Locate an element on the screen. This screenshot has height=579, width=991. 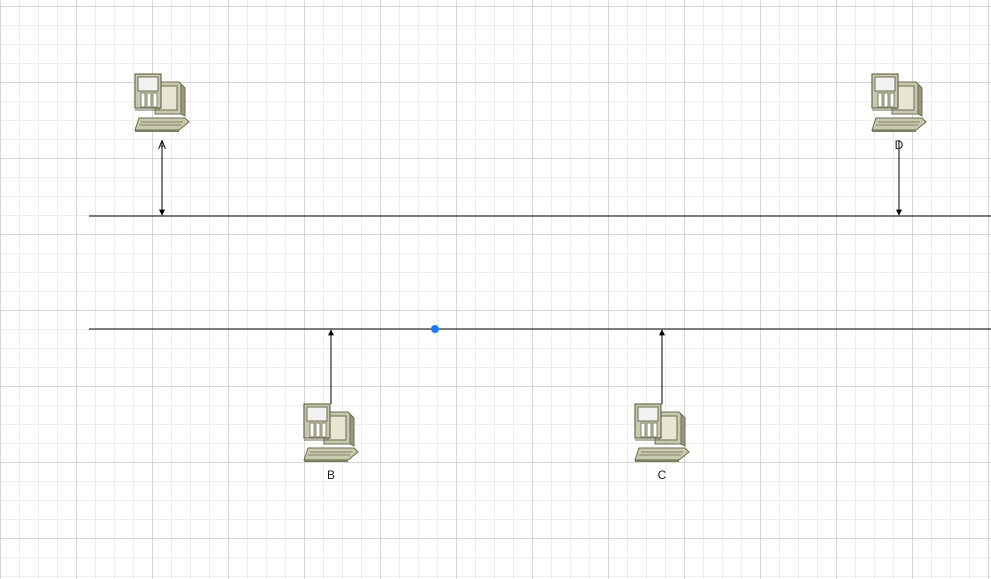
selection-handle is located at coordinates (435, 329).